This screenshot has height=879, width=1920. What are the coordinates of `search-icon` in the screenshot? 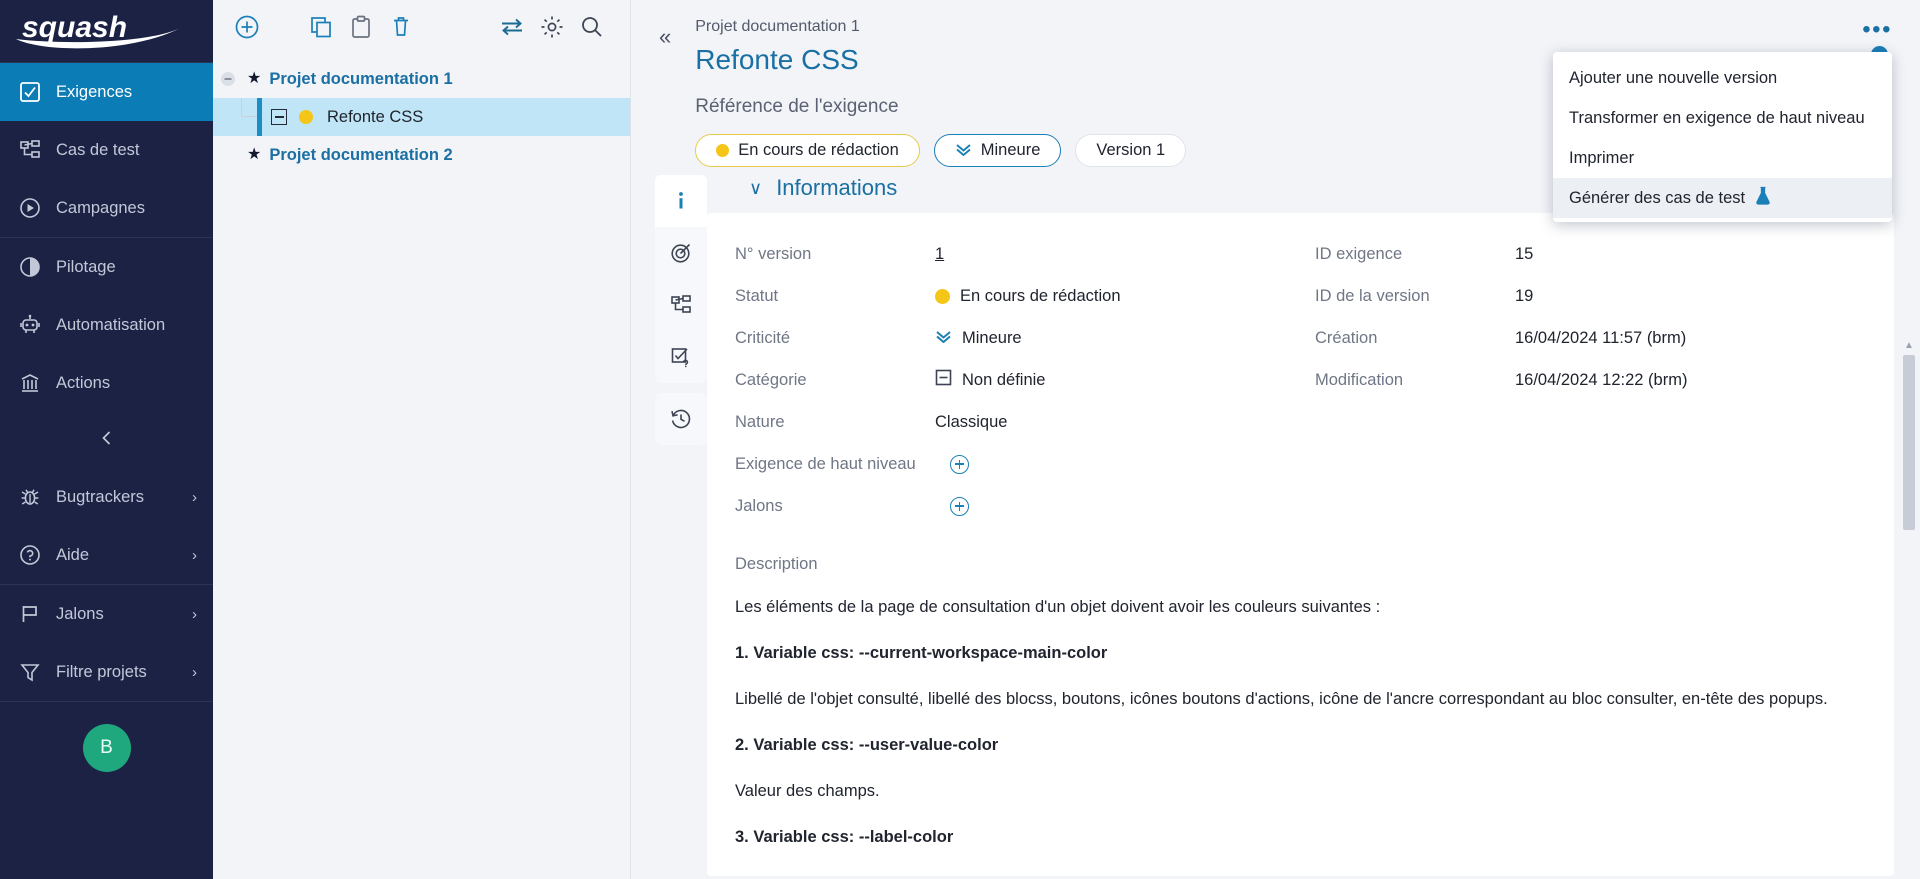 It's located at (592, 27).